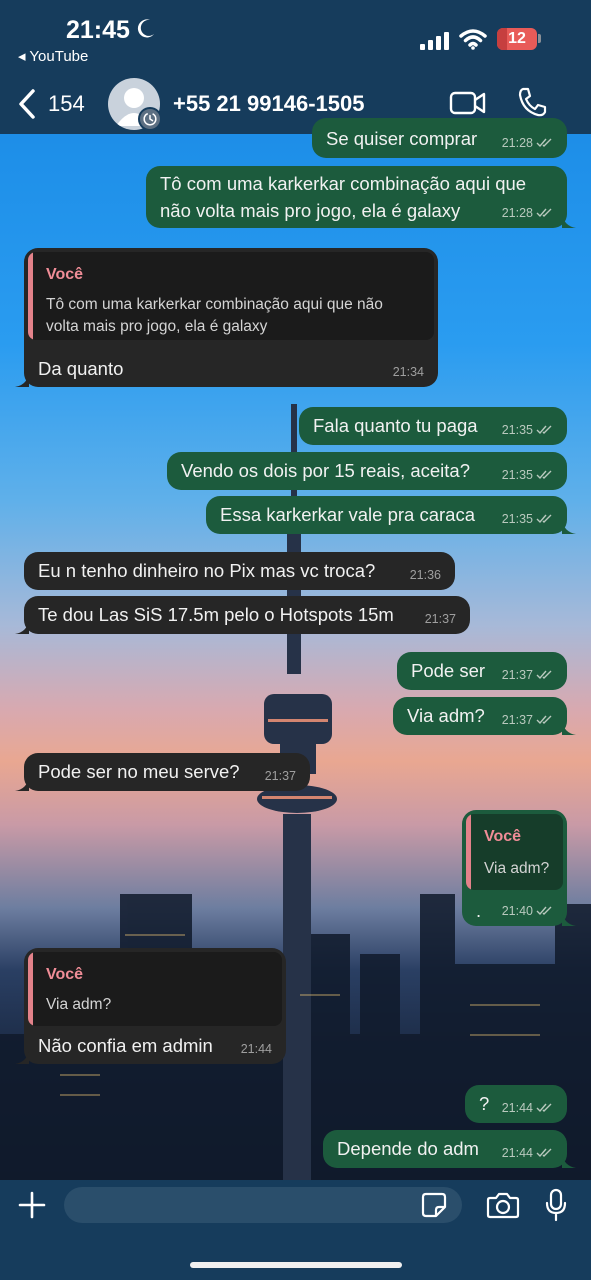  I want to click on message-text: Via adm?, so click(446, 715).